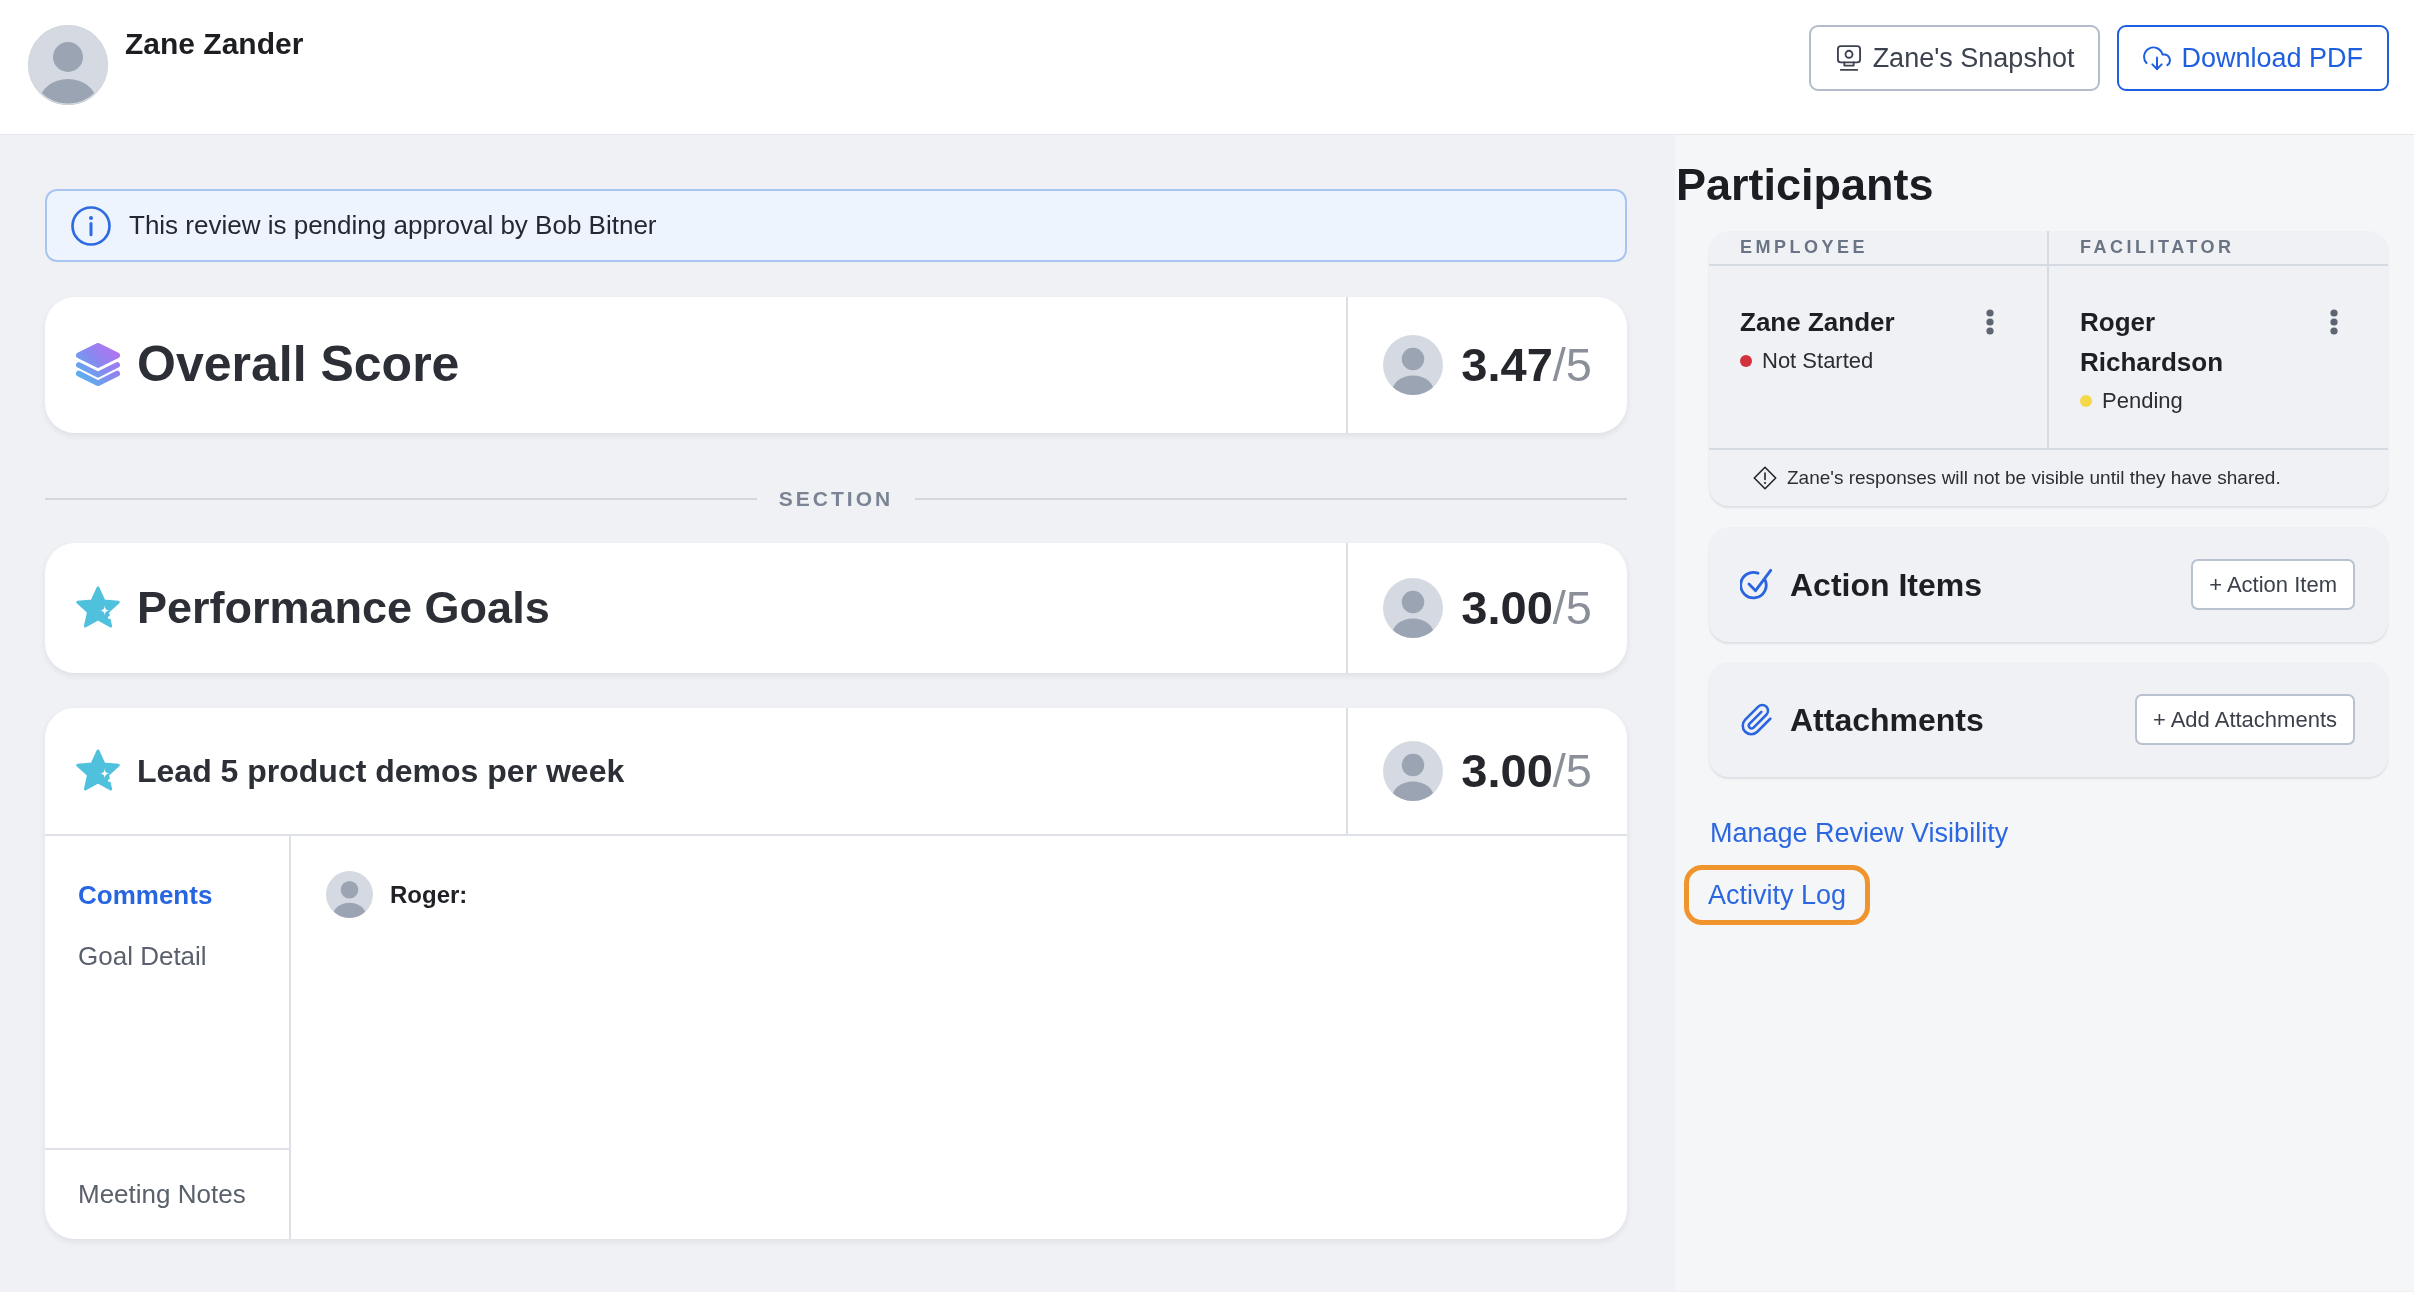 The image size is (2414, 1292). I want to click on alert-text: This review is pending approval by Bob Bitner, so click(393, 225).